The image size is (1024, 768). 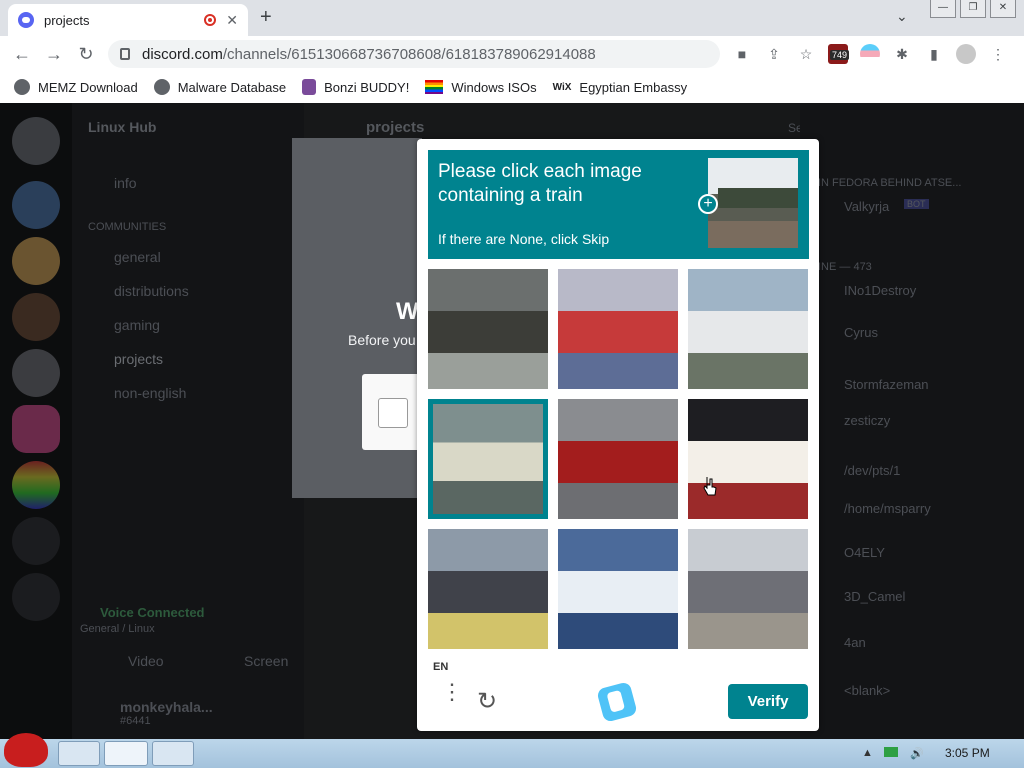 I want to click on member-item: O4ELY, so click(x=864, y=552).